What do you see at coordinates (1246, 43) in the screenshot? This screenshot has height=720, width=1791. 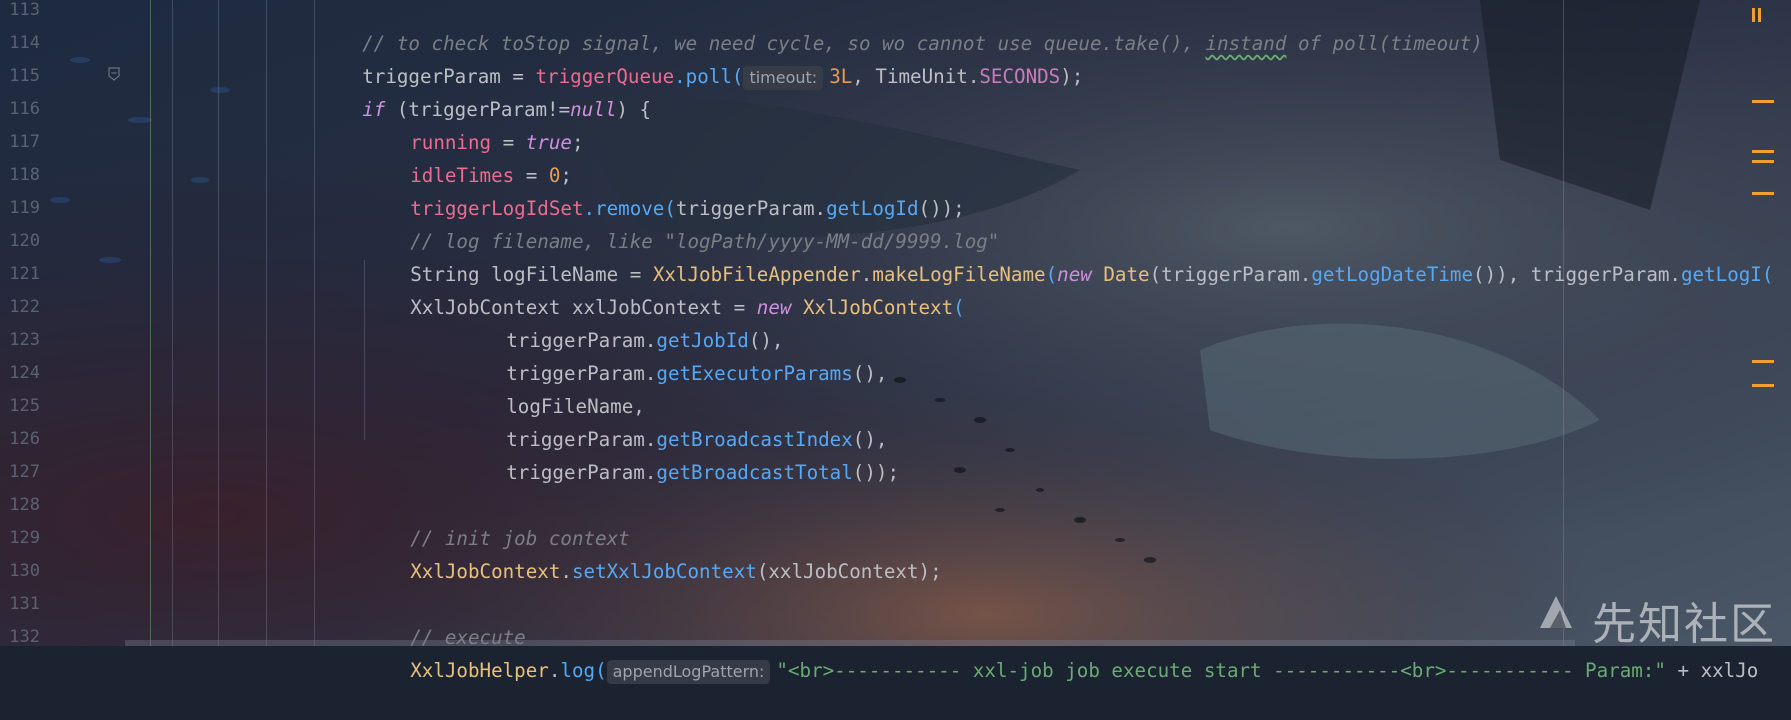 I see `typo-warning: instand` at bounding box center [1246, 43].